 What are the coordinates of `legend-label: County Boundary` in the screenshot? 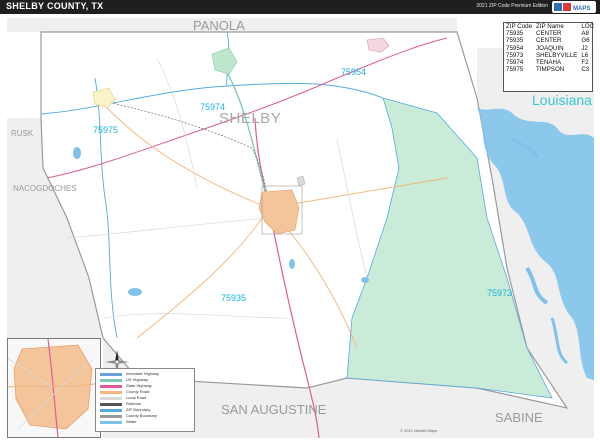 It's located at (141, 415).